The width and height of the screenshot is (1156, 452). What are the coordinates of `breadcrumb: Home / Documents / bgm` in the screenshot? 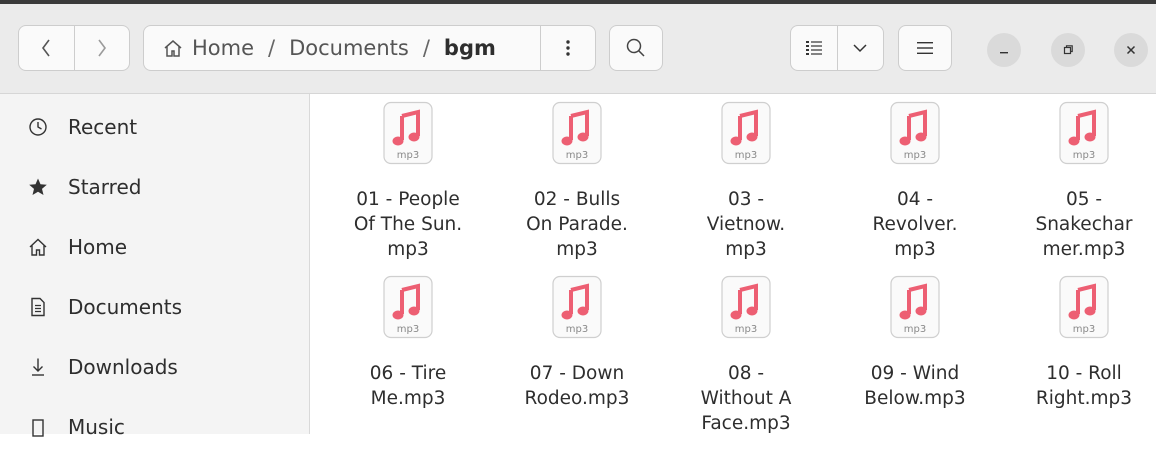 It's located at (342, 48).